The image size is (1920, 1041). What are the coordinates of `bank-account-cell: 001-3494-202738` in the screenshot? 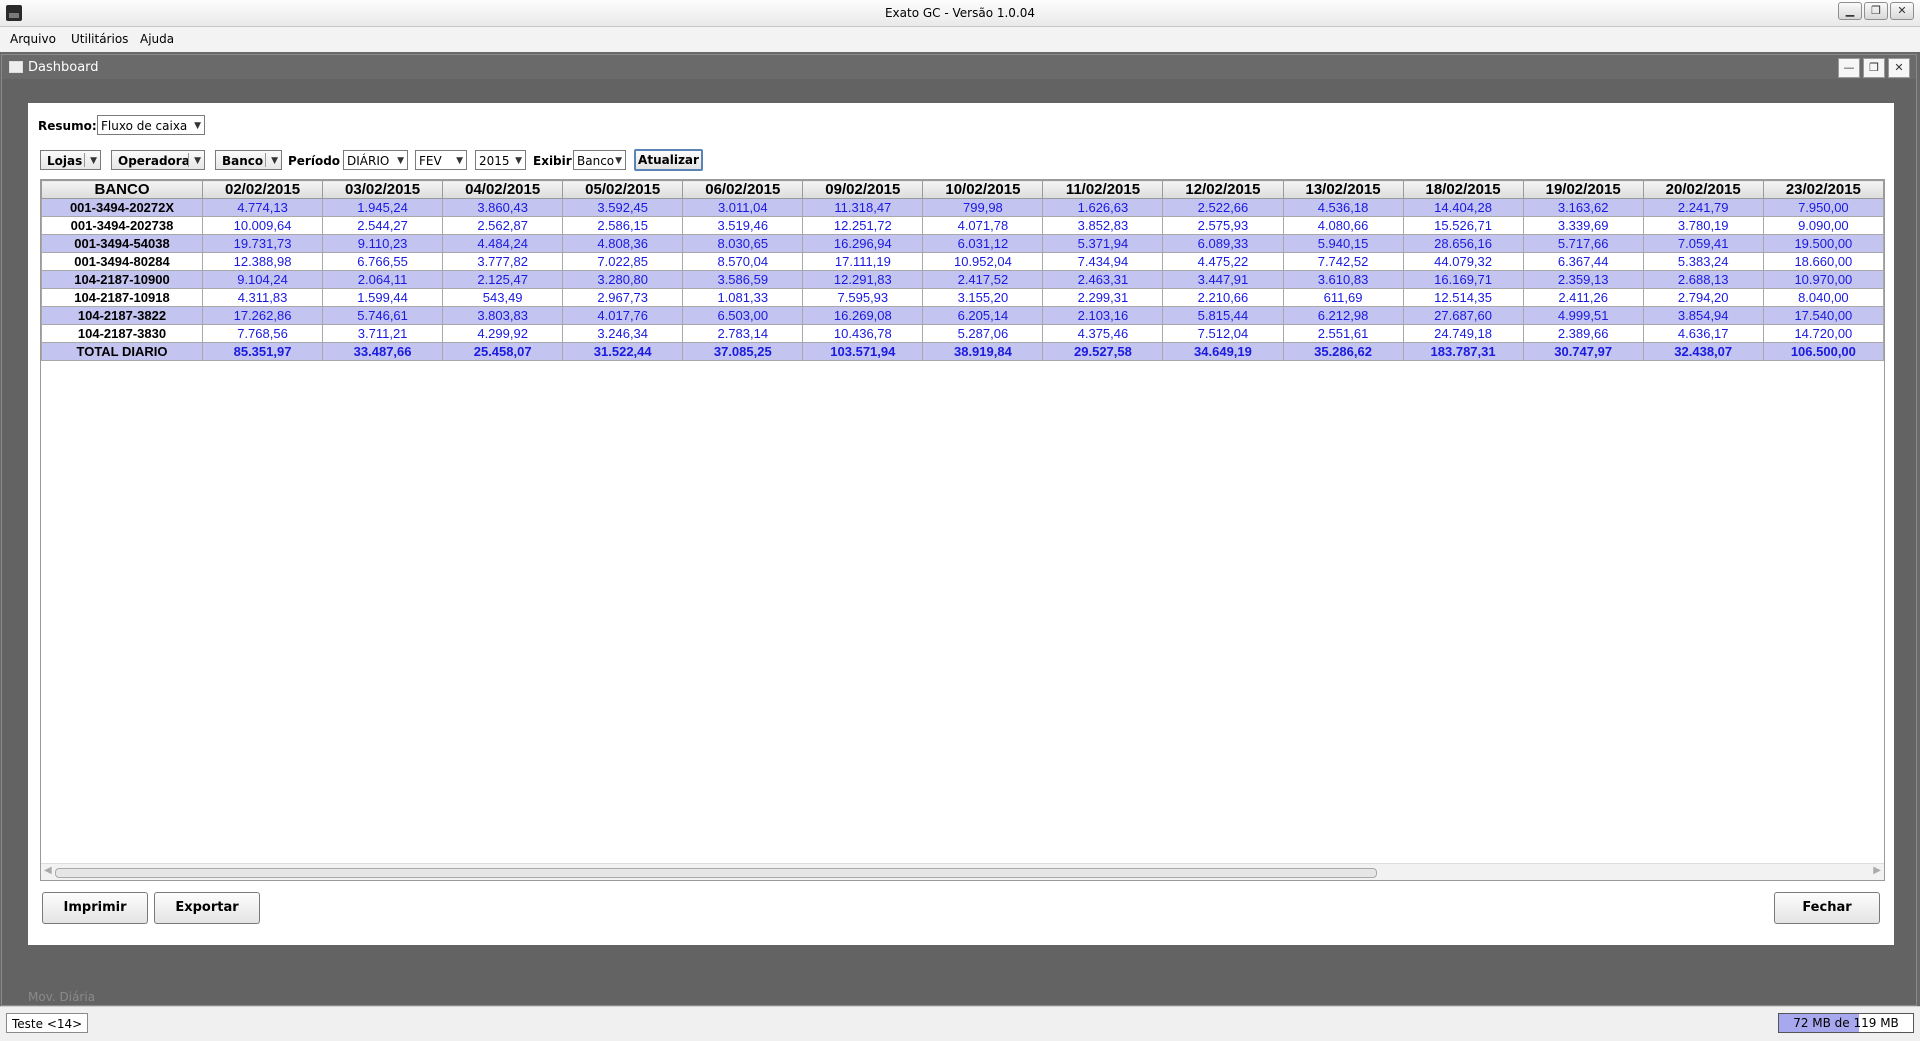 It's located at (122, 225).